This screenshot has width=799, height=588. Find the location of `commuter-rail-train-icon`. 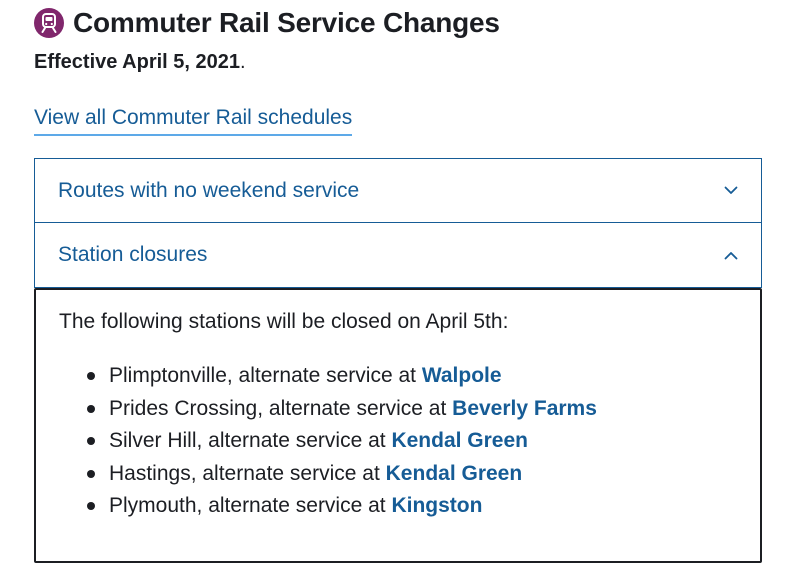

commuter-rail-train-icon is located at coordinates (49, 23).